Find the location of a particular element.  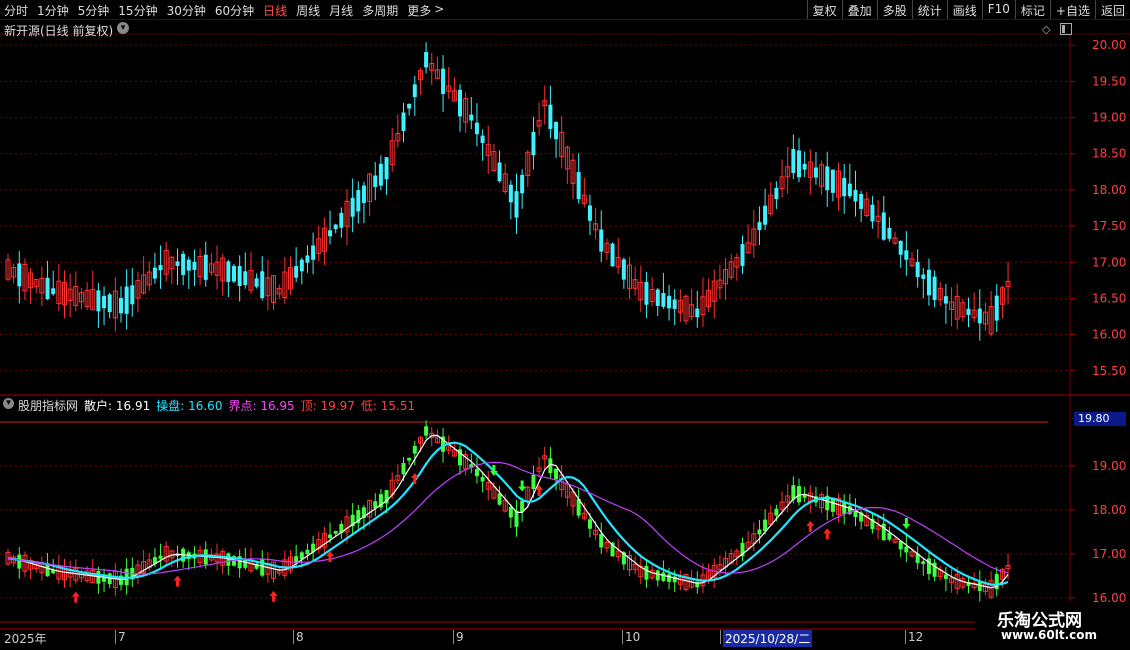

indicator-name: 股朋指标网 is located at coordinates (48, 406).